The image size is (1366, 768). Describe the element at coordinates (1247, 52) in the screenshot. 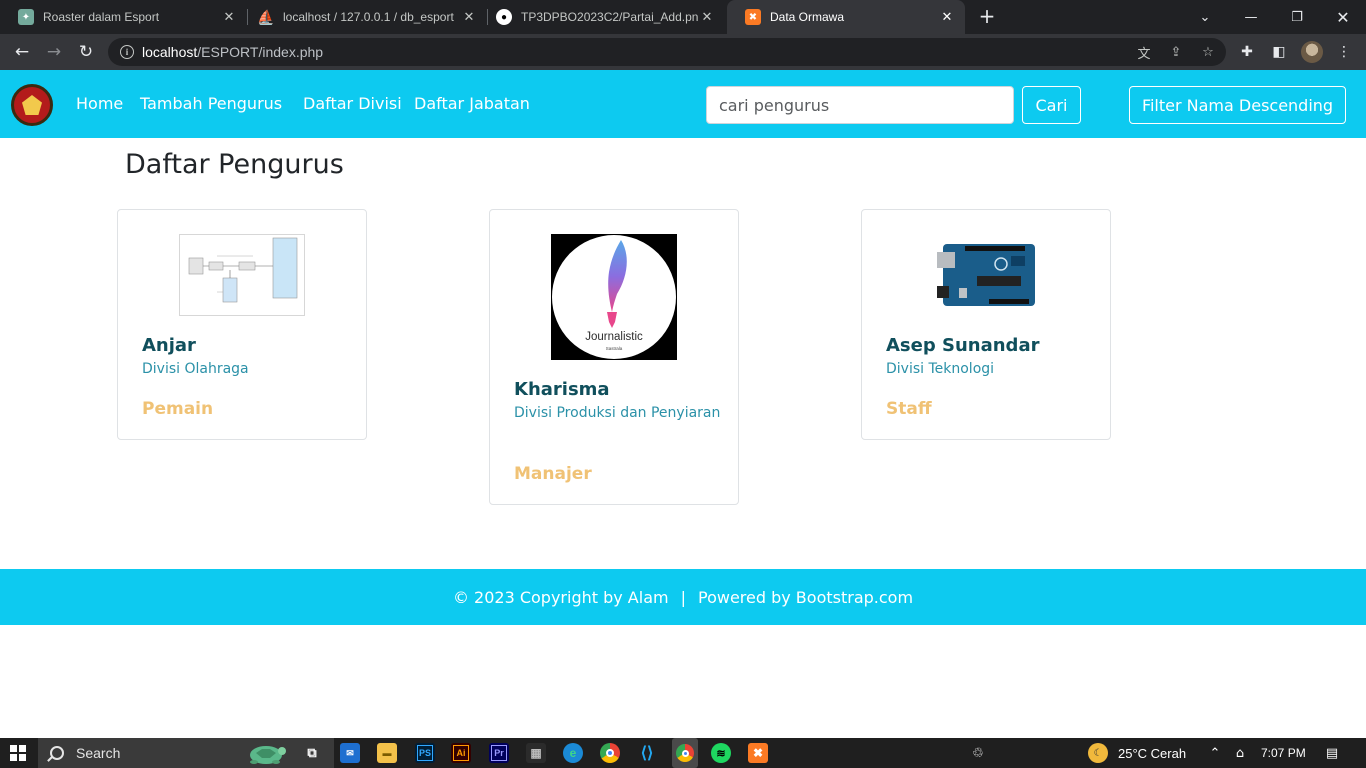

I see `extensions-puzzle-icon: ✚` at that location.